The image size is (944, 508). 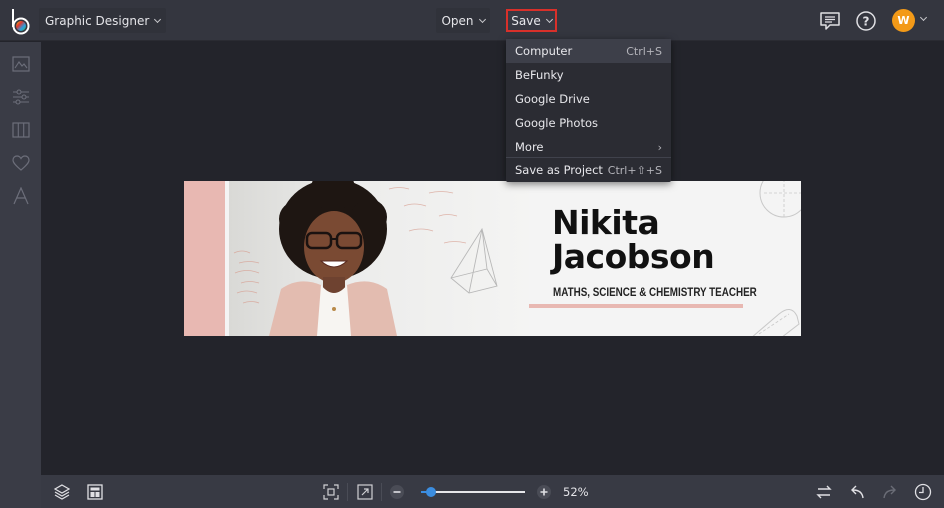 I want to click on avatar-initial: W, so click(x=903, y=20).